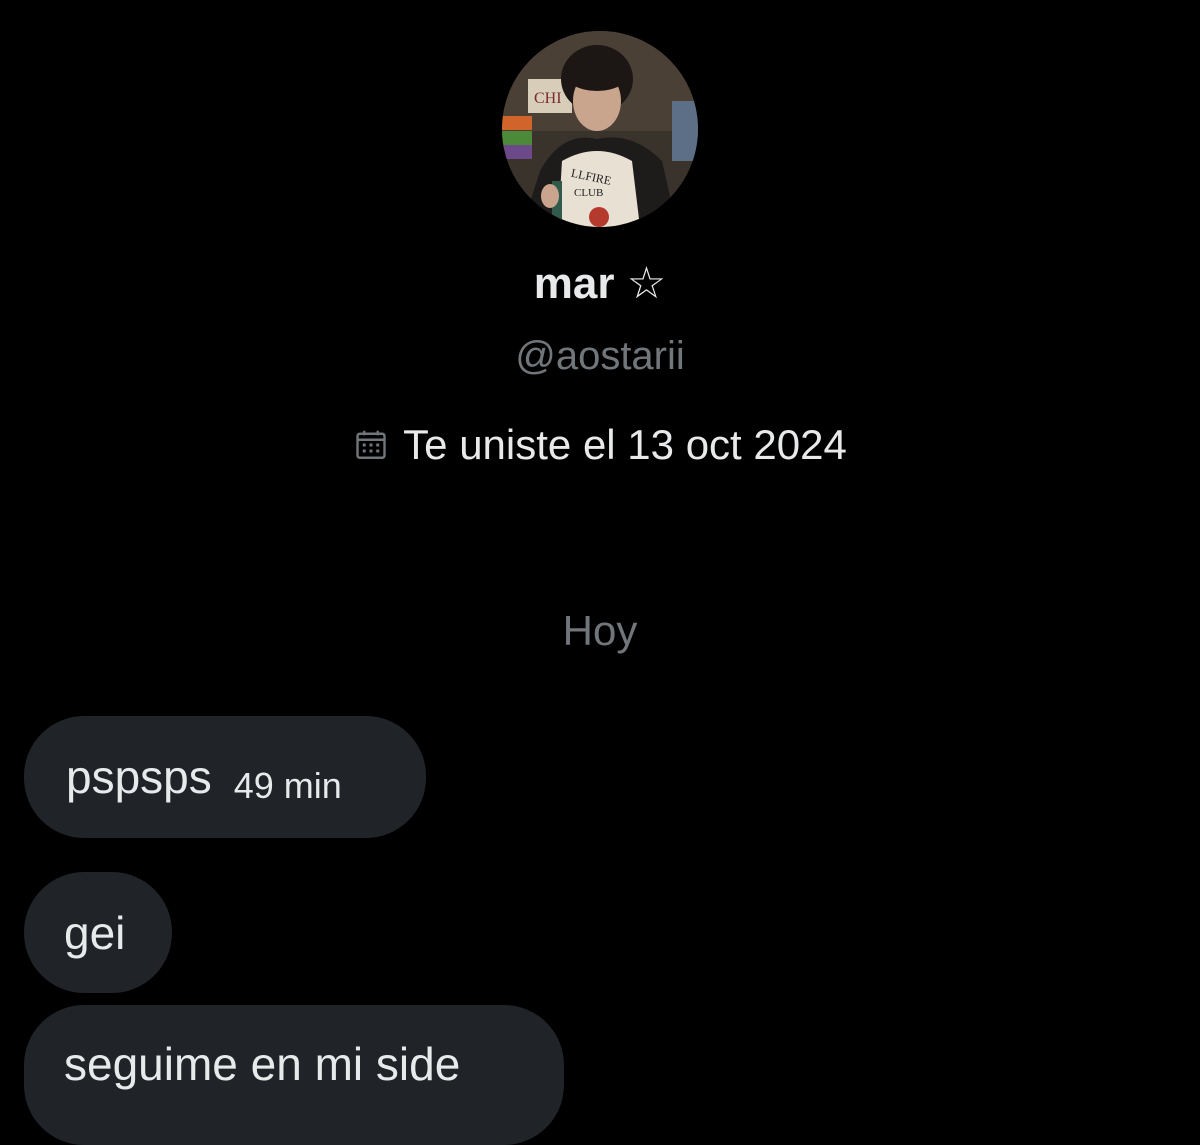  I want to click on joined-date-row: Te uniste el 13 oct 2024, so click(600, 445).